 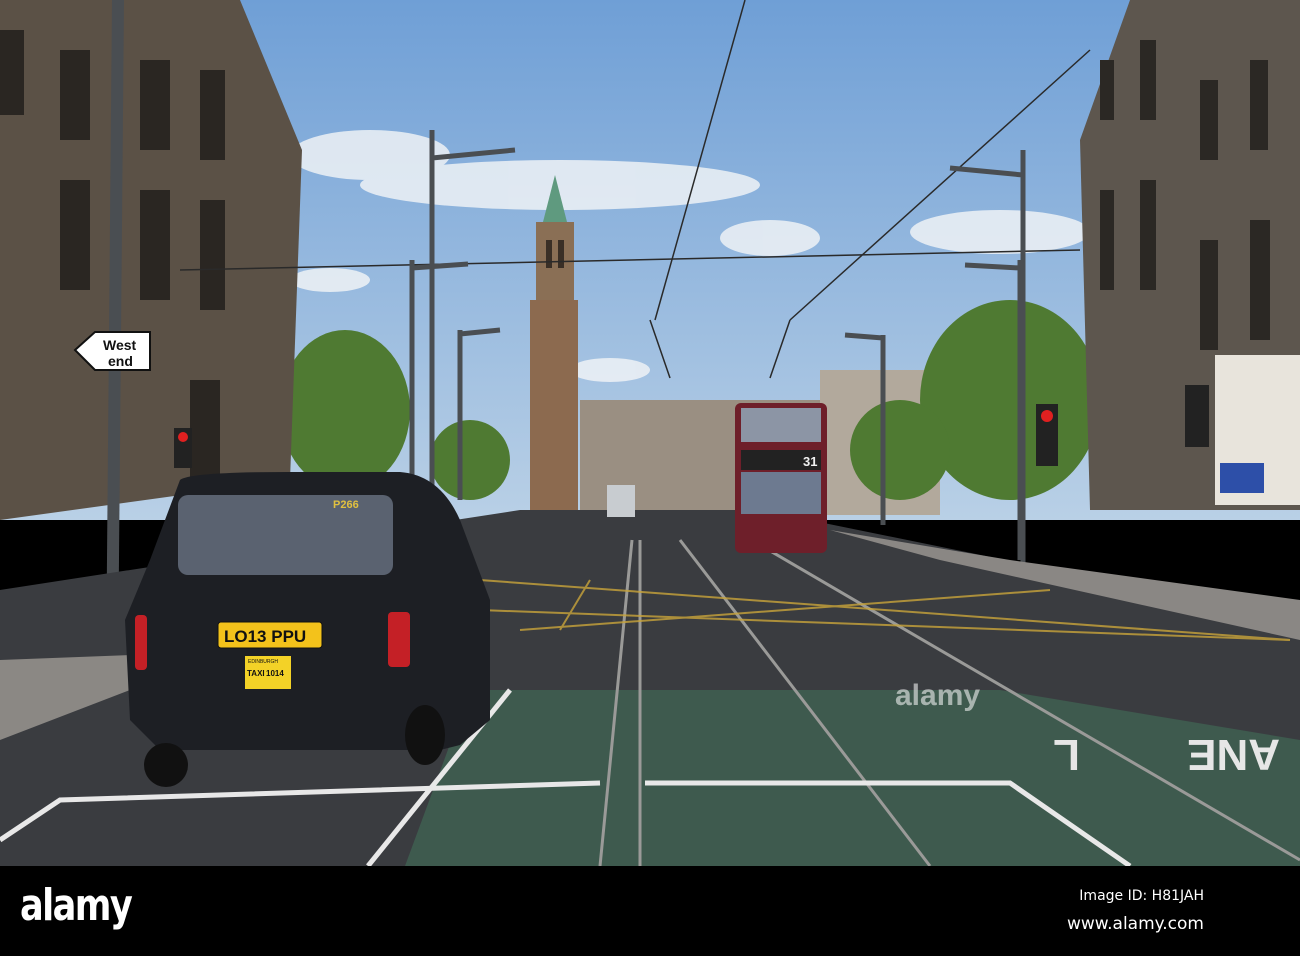 I want to click on taxi-fleet-number: P266, so click(x=346, y=505).